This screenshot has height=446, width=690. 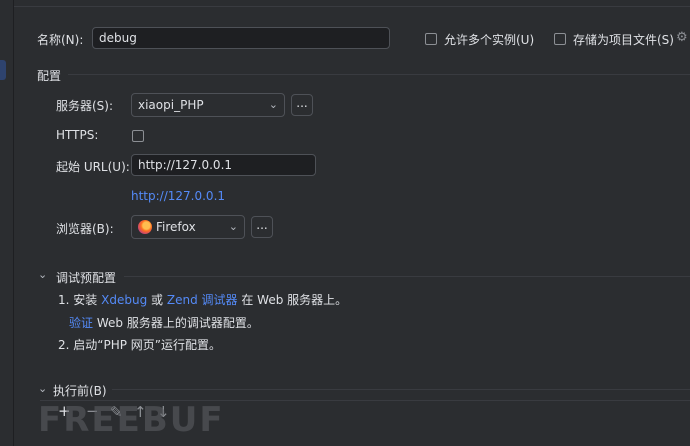 I want to click on before-launch-title: 执行前(B), so click(x=80, y=390).